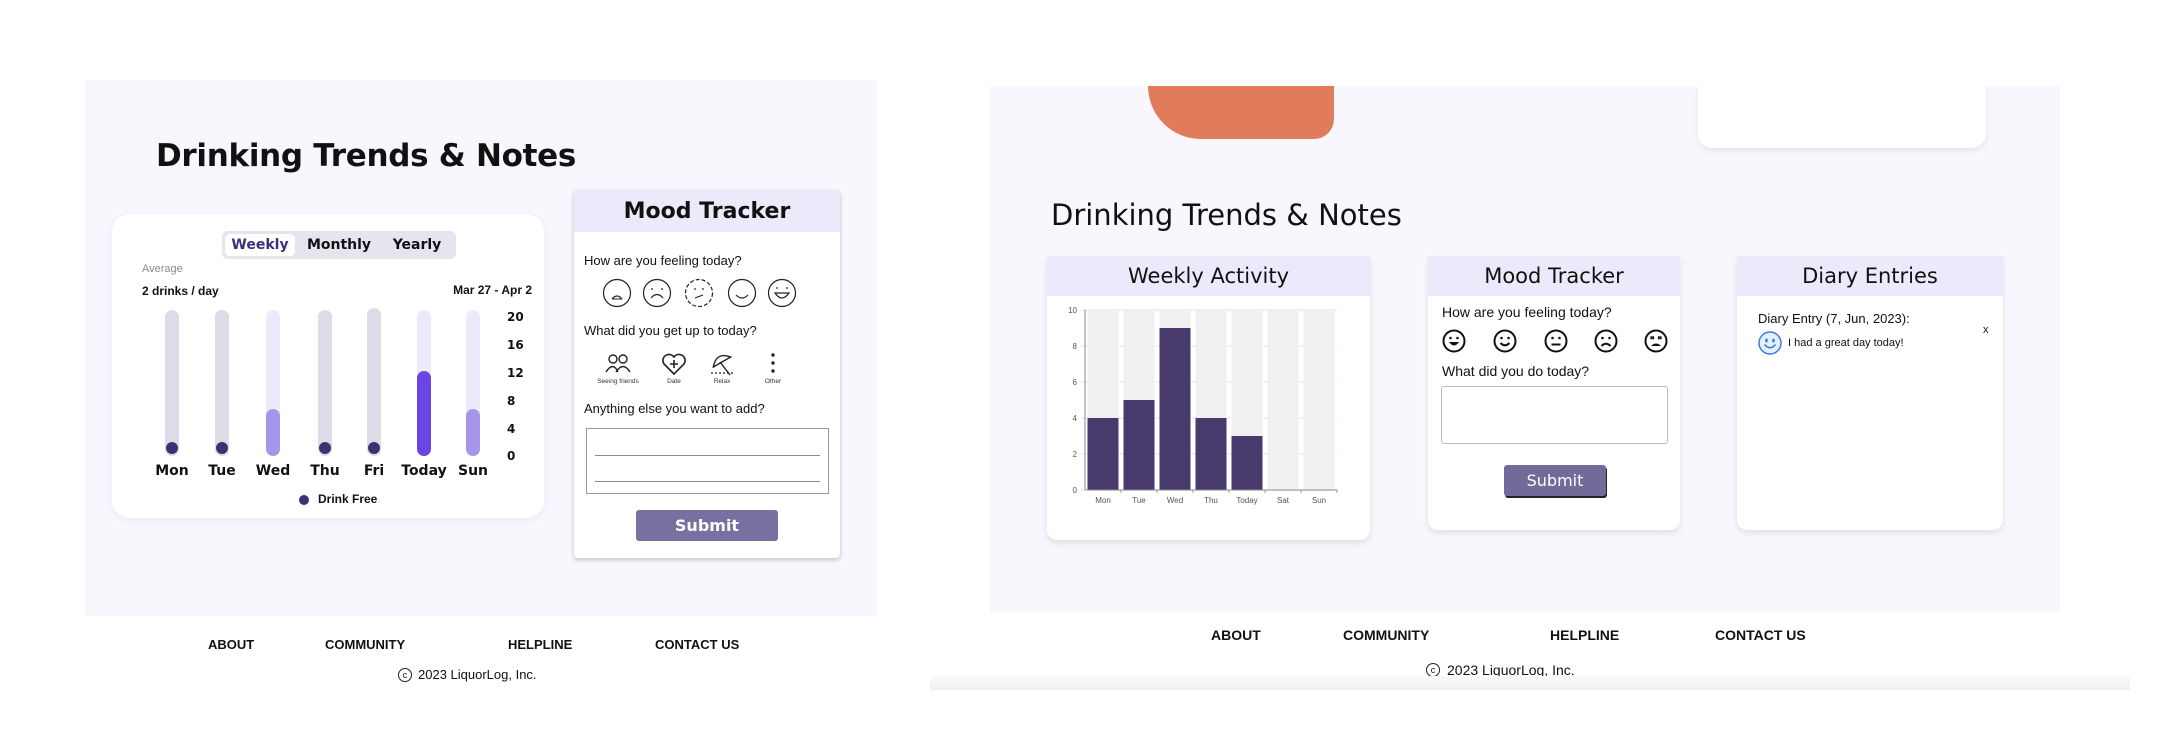 The width and height of the screenshot is (2166, 740). Describe the element at coordinates (492, 290) in the screenshot. I see `date-range: Mar 27 - Apr 2` at that location.